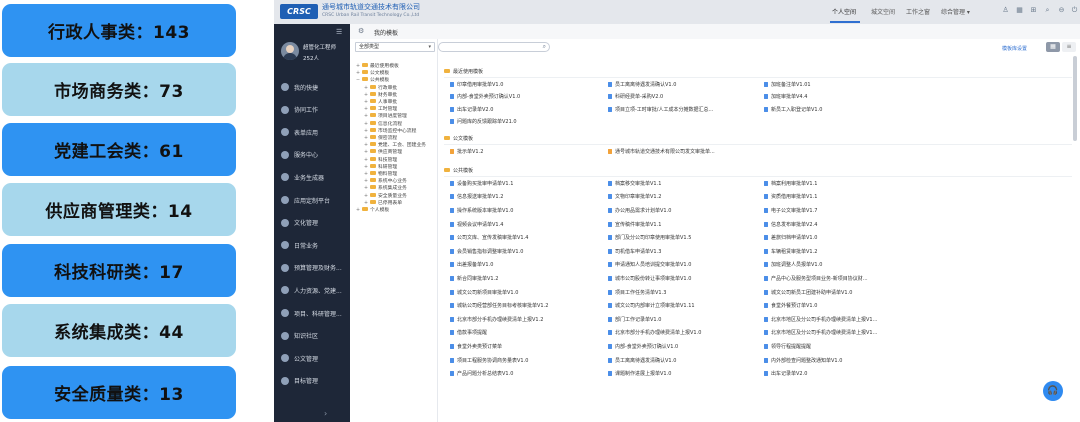  Describe the element at coordinates (683, 333) in the screenshot. I see `template-item: 北京市部分手机办理续费清单上报V1.0` at that location.